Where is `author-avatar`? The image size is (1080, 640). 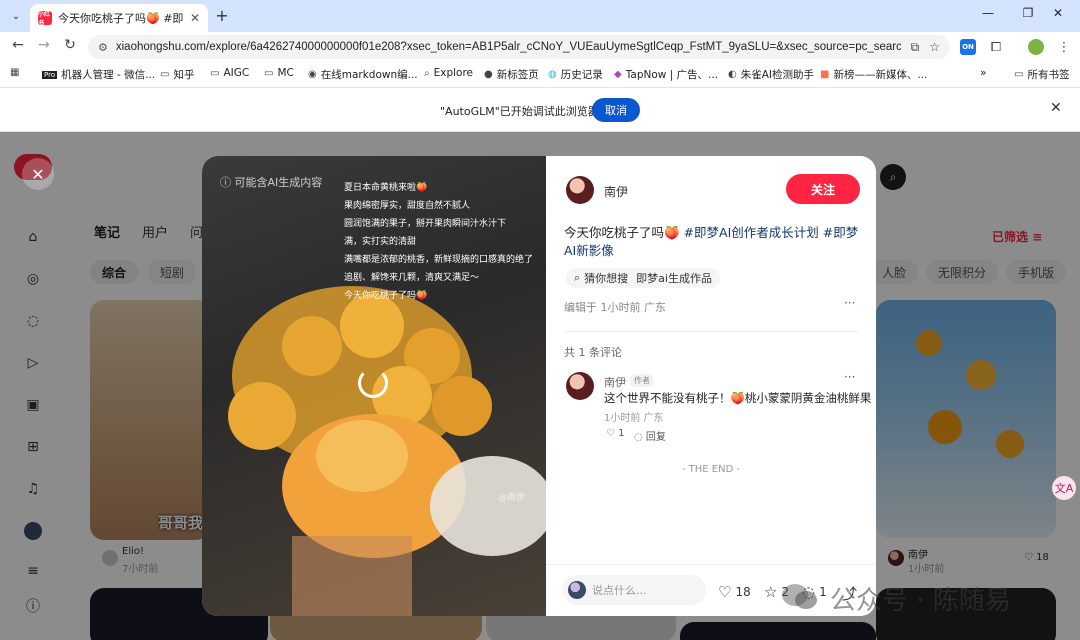 author-avatar is located at coordinates (580, 190).